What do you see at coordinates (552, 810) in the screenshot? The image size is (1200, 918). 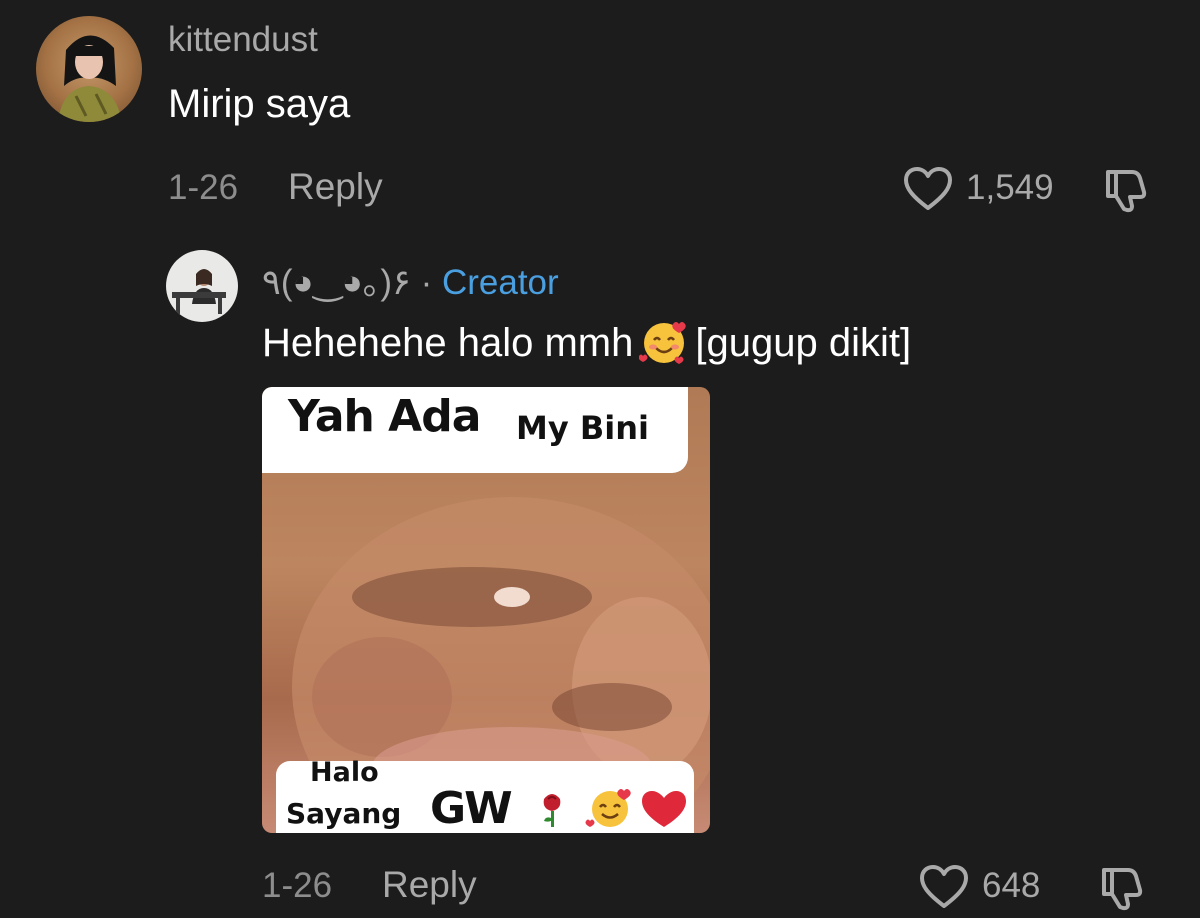 I see `rose-icon` at bounding box center [552, 810].